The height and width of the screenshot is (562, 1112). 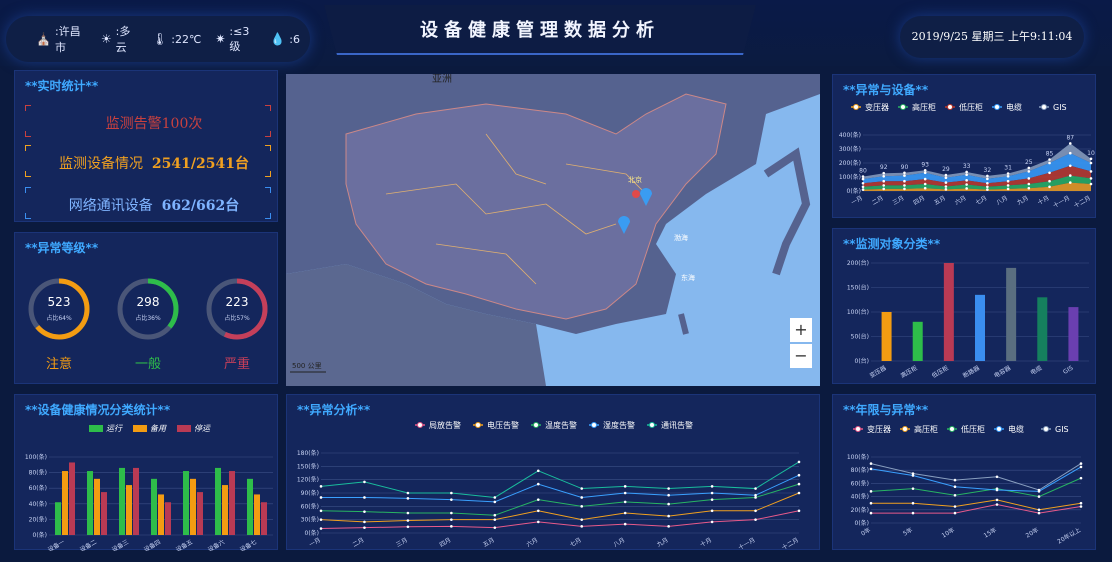 What do you see at coordinates (1091, 153) in the screenshot?
I see `data-label: 10` at bounding box center [1091, 153].